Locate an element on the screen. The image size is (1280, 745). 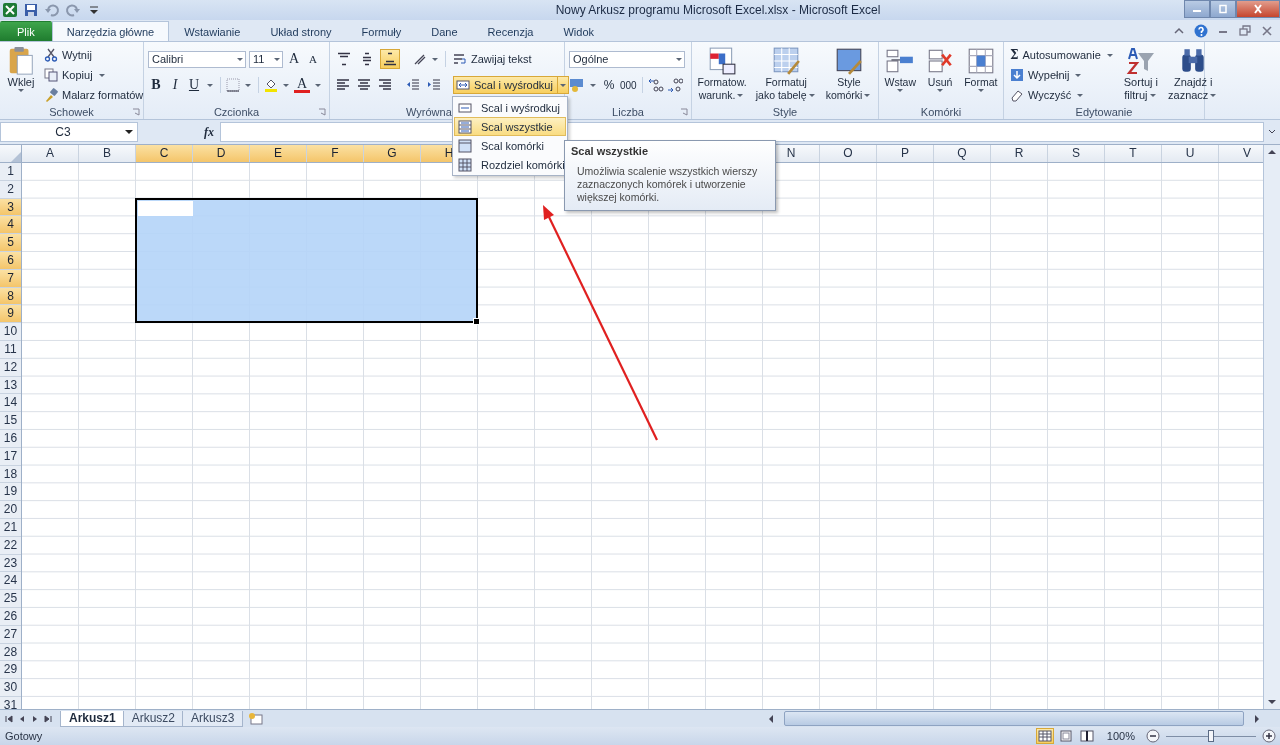
ribbon-tab: Wstawianie is located at coordinates (212, 31).